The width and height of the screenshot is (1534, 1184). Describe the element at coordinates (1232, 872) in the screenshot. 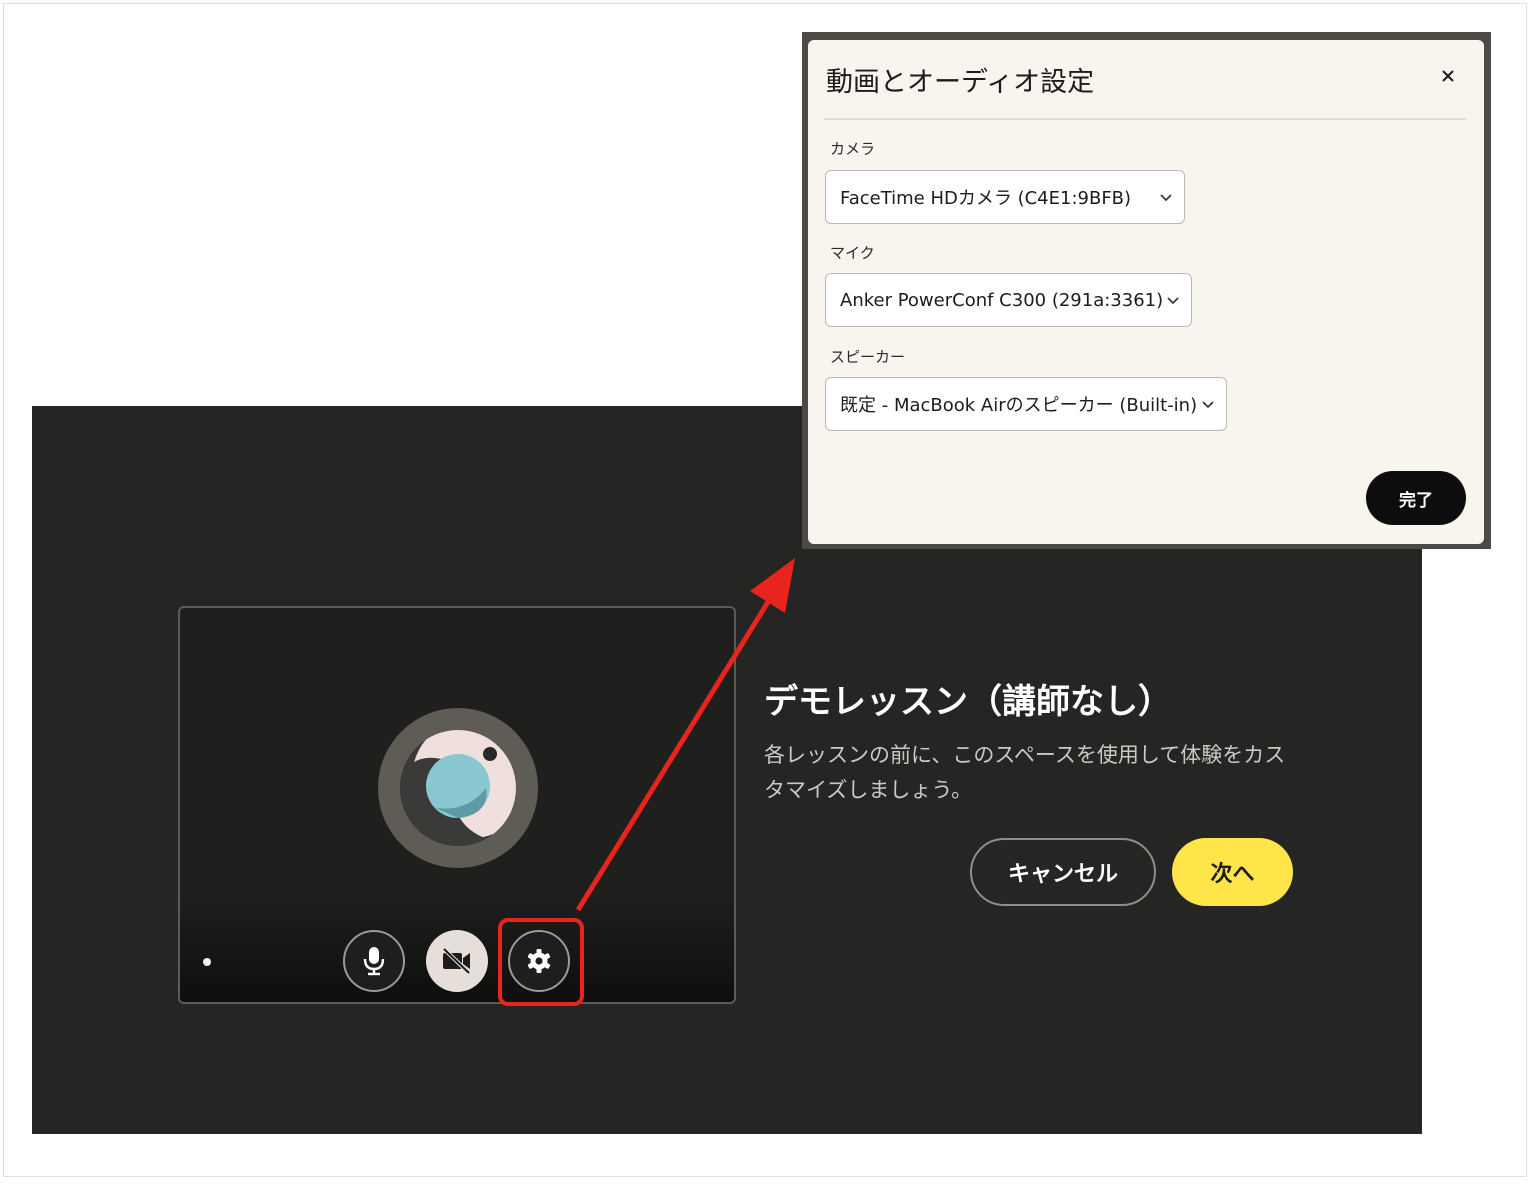

I see `next-button: 次へ` at that location.